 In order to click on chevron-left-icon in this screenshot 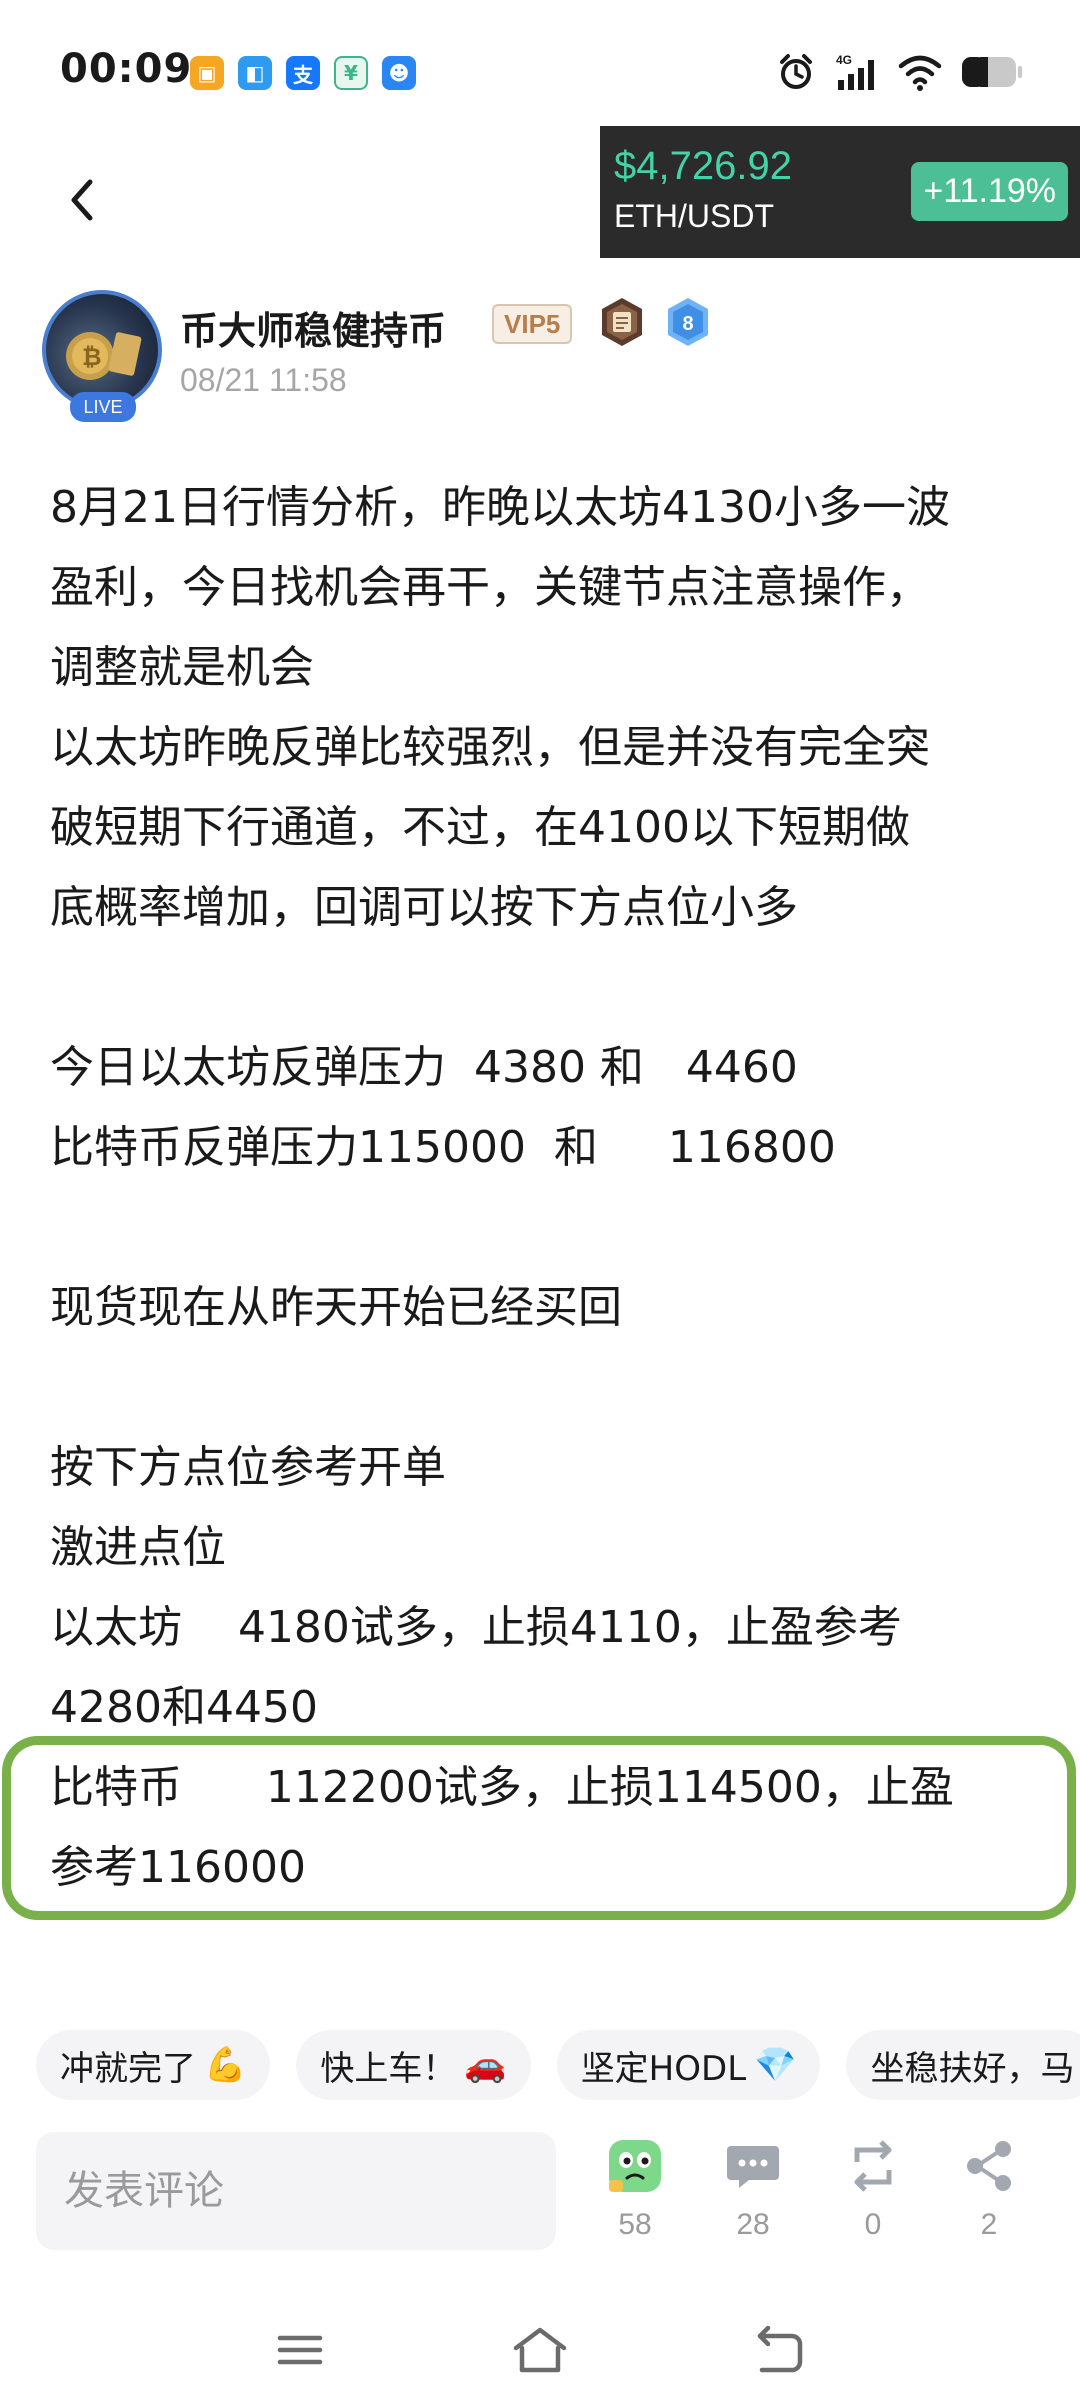, I will do `click(82, 200)`.